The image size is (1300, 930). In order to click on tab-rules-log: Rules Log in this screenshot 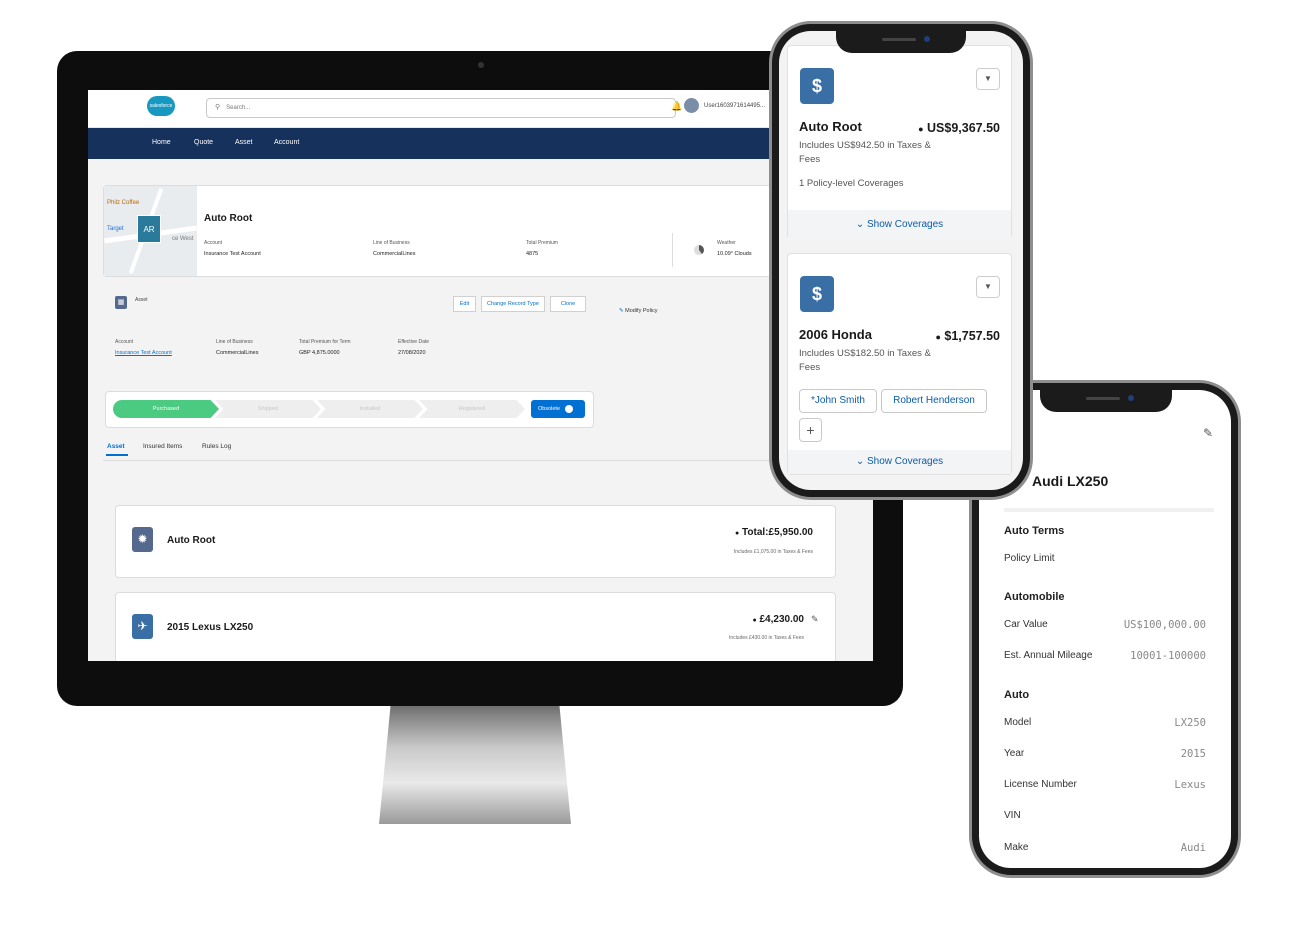, I will do `click(216, 446)`.